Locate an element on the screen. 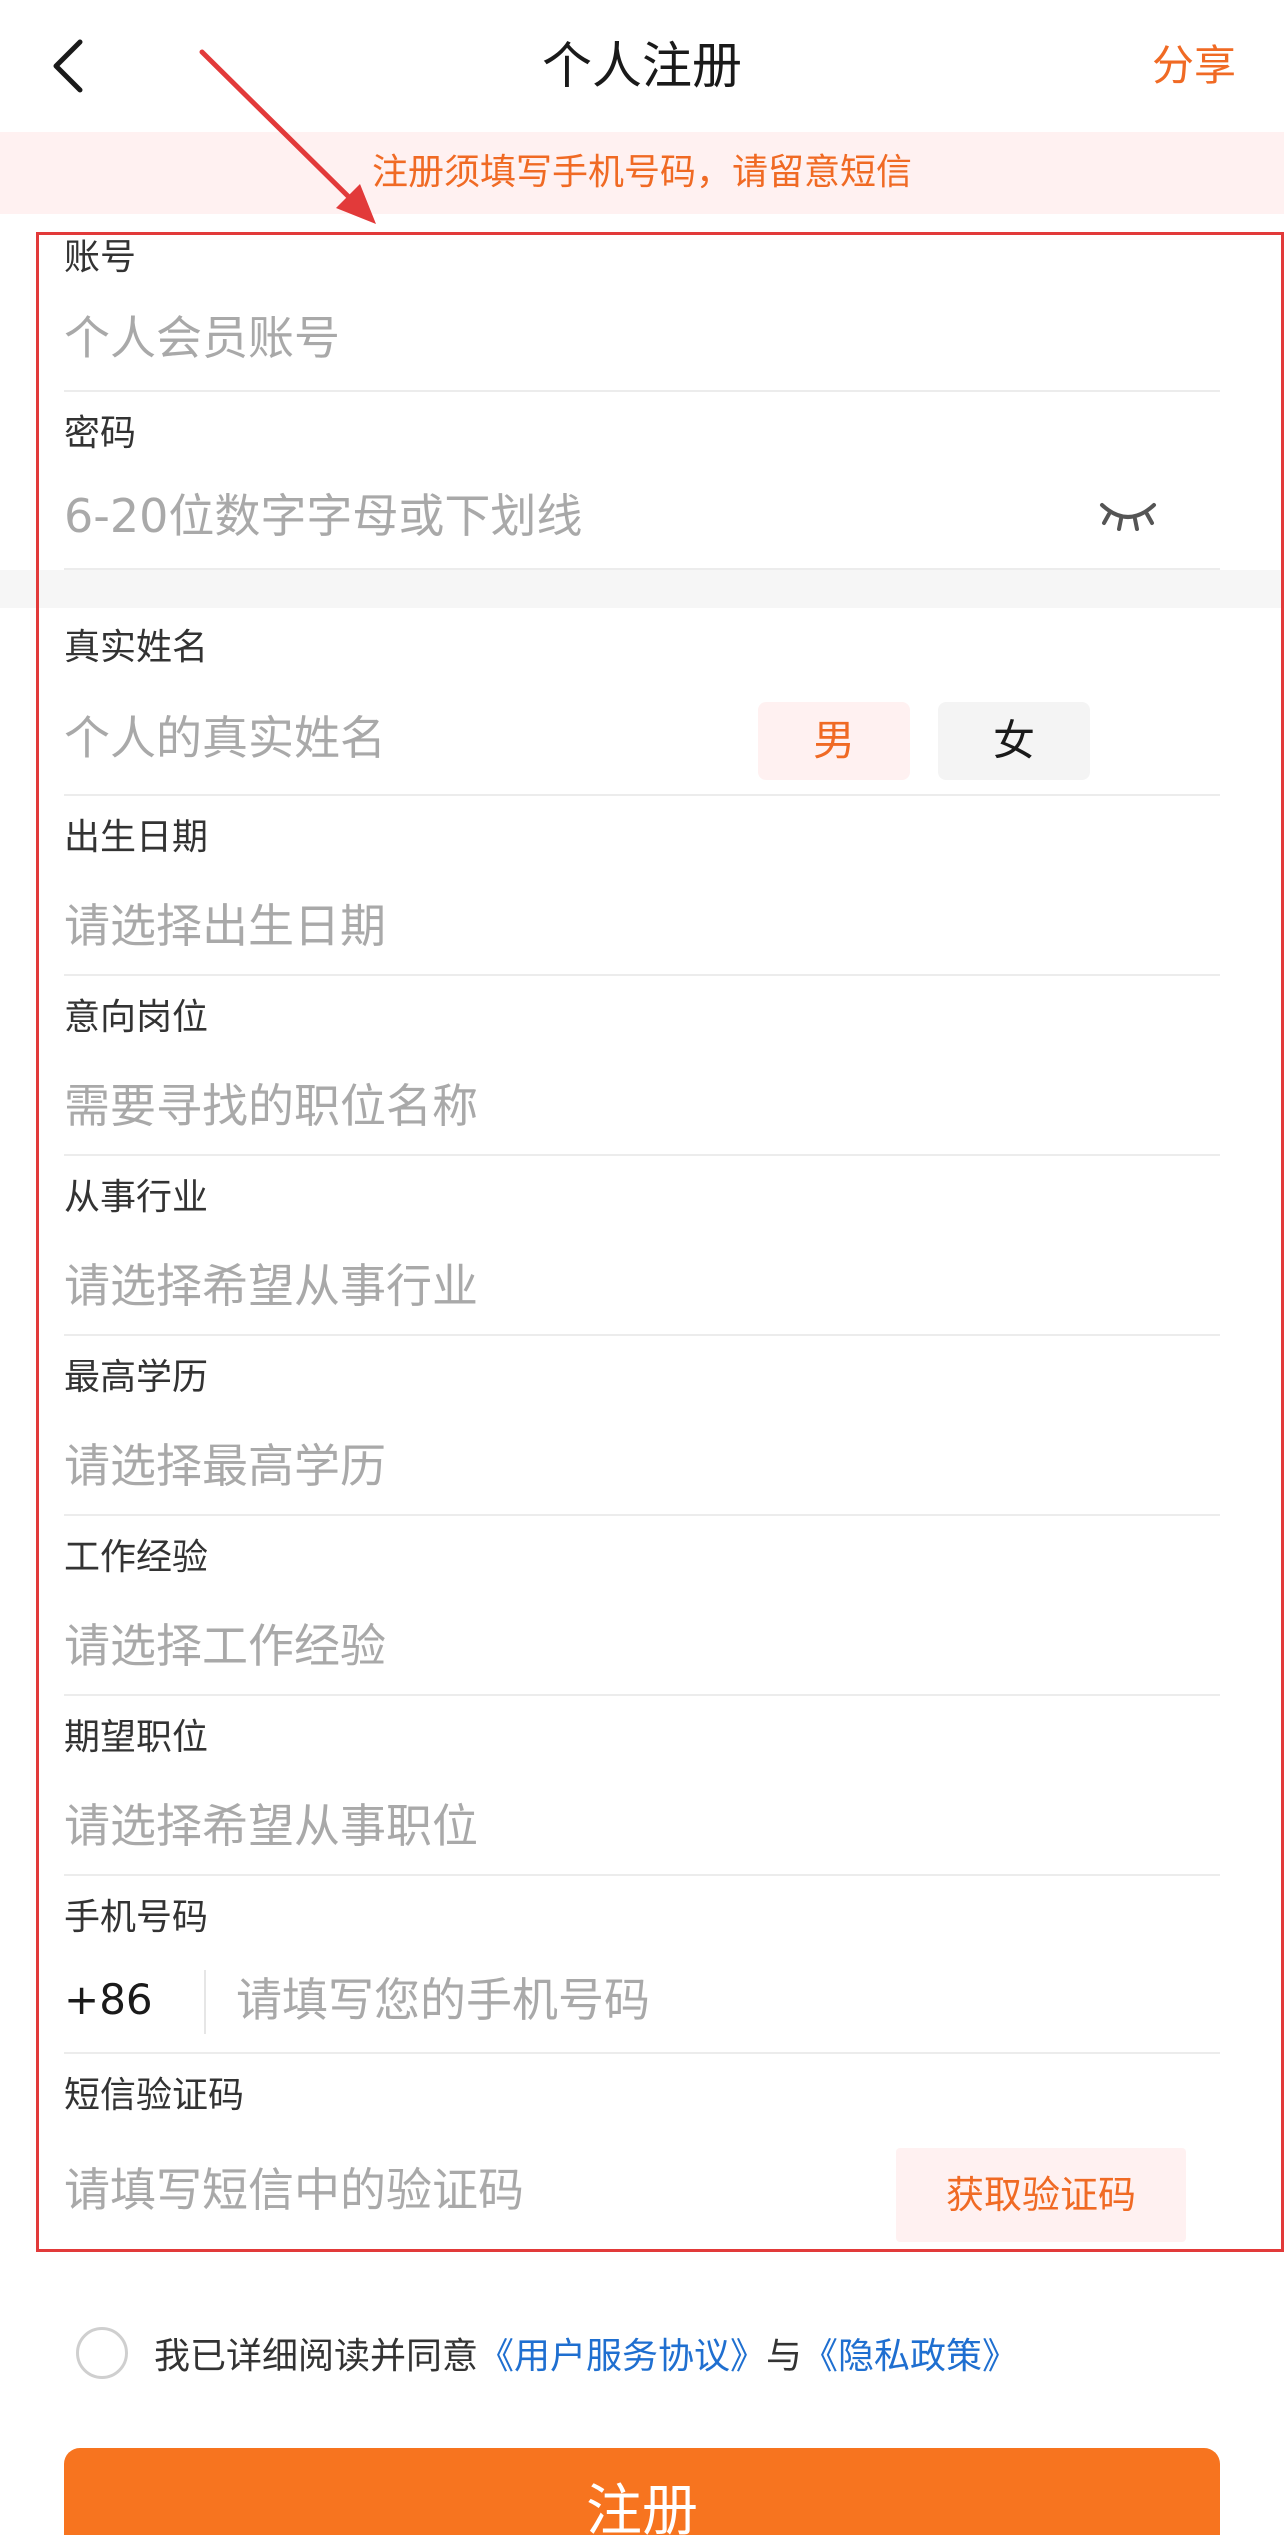 This screenshot has width=1284, height=2535. birth-date-label: 出生日期 is located at coordinates (136, 837).